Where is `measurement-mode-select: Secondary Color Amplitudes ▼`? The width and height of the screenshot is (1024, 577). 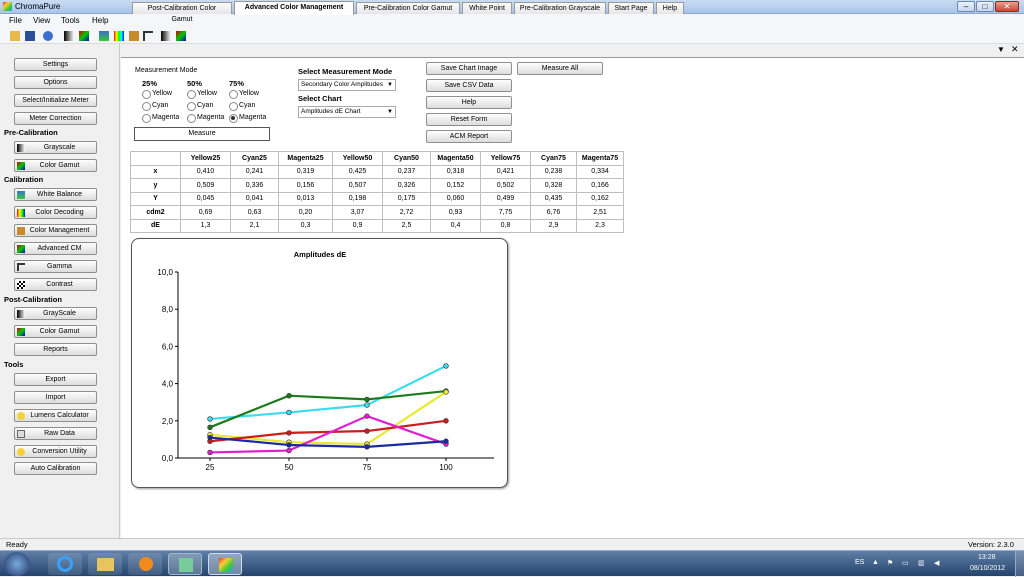
measurement-mode-select: Secondary Color Amplitudes ▼ is located at coordinates (347, 85).